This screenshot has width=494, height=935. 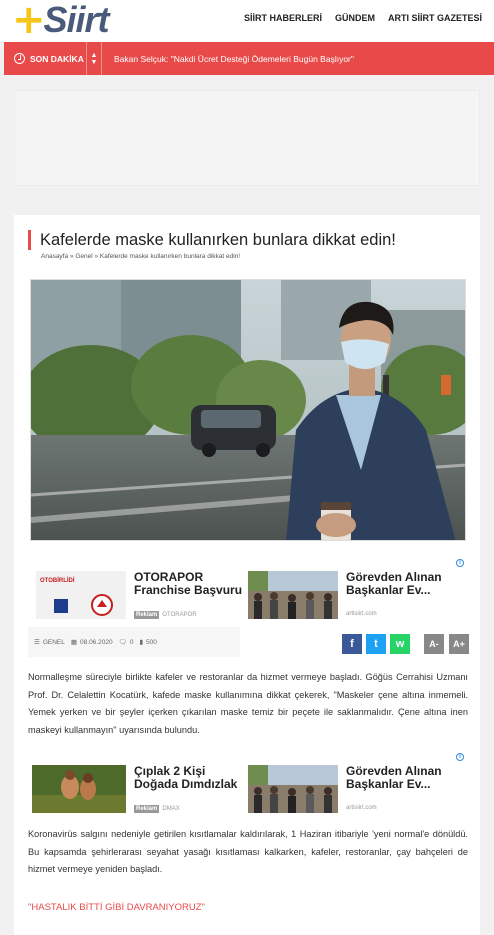 What do you see at coordinates (37, 642) in the screenshot?
I see `menu-icon: ☰` at bounding box center [37, 642].